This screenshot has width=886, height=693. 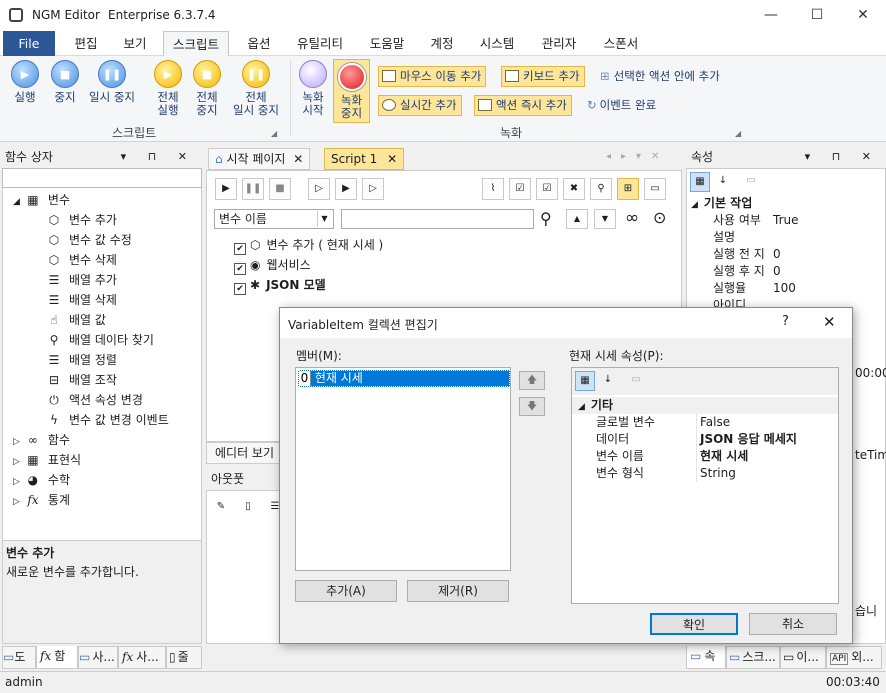 What do you see at coordinates (308, 245) in the screenshot?
I see `script-item: ✔ ⬡ 변수 추가 ( 현재 시세 )` at bounding box center [308, 245].